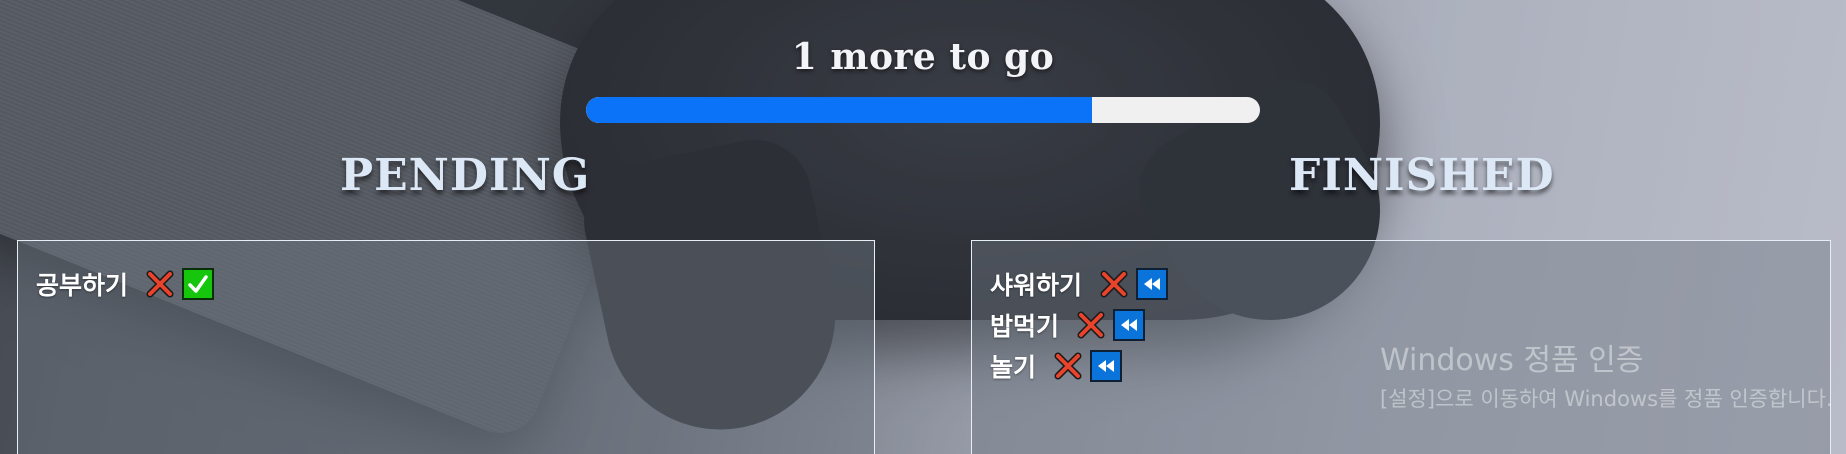  What do you see at coordinates (1036, 285) in the screenshot?
I see `task-label: 샤워하기` at bounding box center [1036, 285].